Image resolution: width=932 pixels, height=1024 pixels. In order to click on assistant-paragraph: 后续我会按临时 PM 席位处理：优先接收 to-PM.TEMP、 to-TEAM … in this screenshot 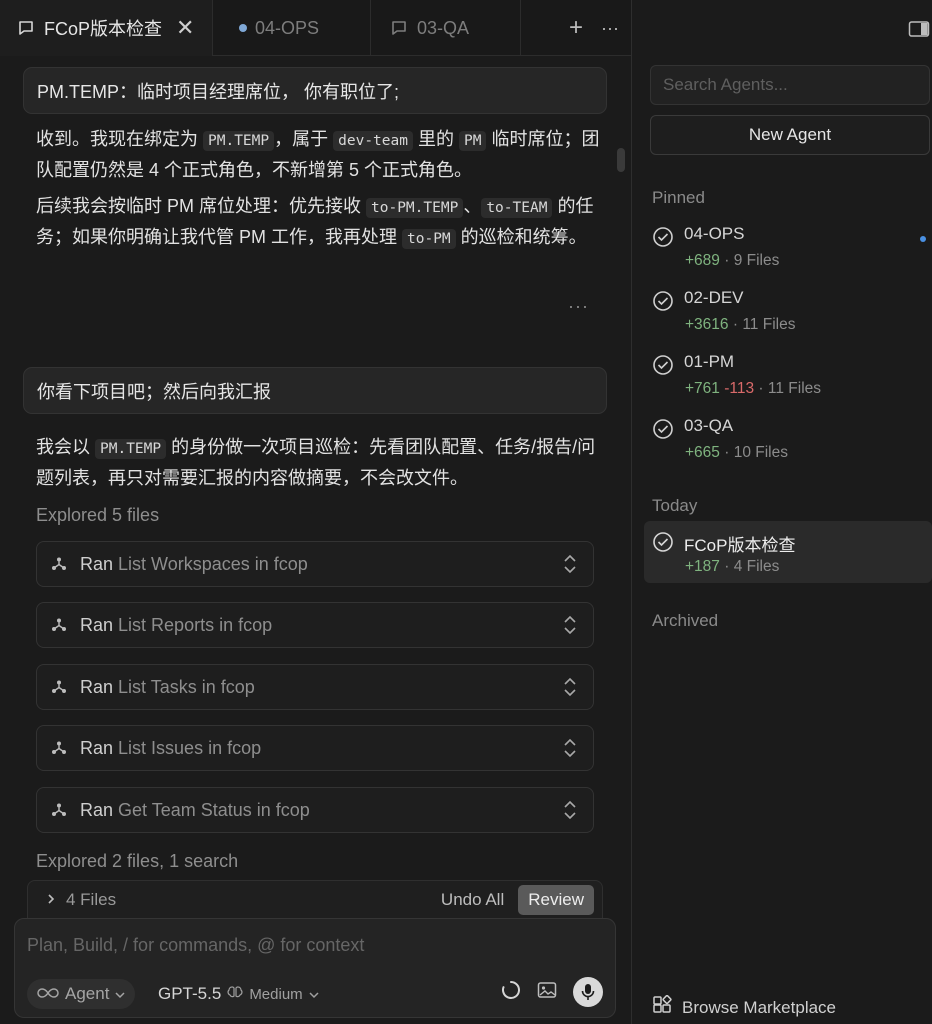, I will do `click(315, 222)`.